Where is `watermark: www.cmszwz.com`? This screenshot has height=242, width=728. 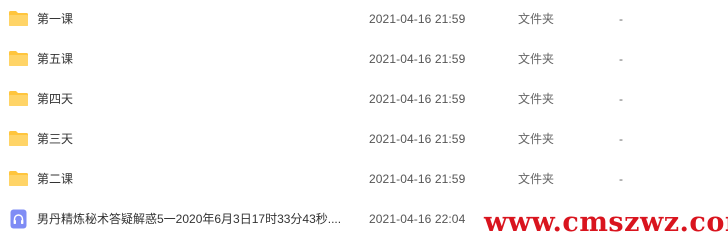
watermark: www.cmszwz.com is located at coordinates (606, 222).